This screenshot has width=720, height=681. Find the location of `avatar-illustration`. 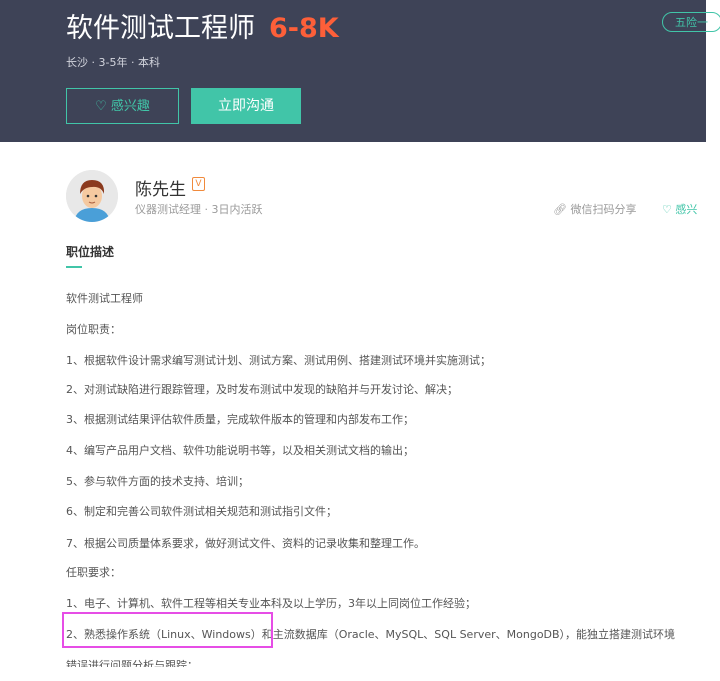

avatar-illustration is located at coordinates (92, 196).